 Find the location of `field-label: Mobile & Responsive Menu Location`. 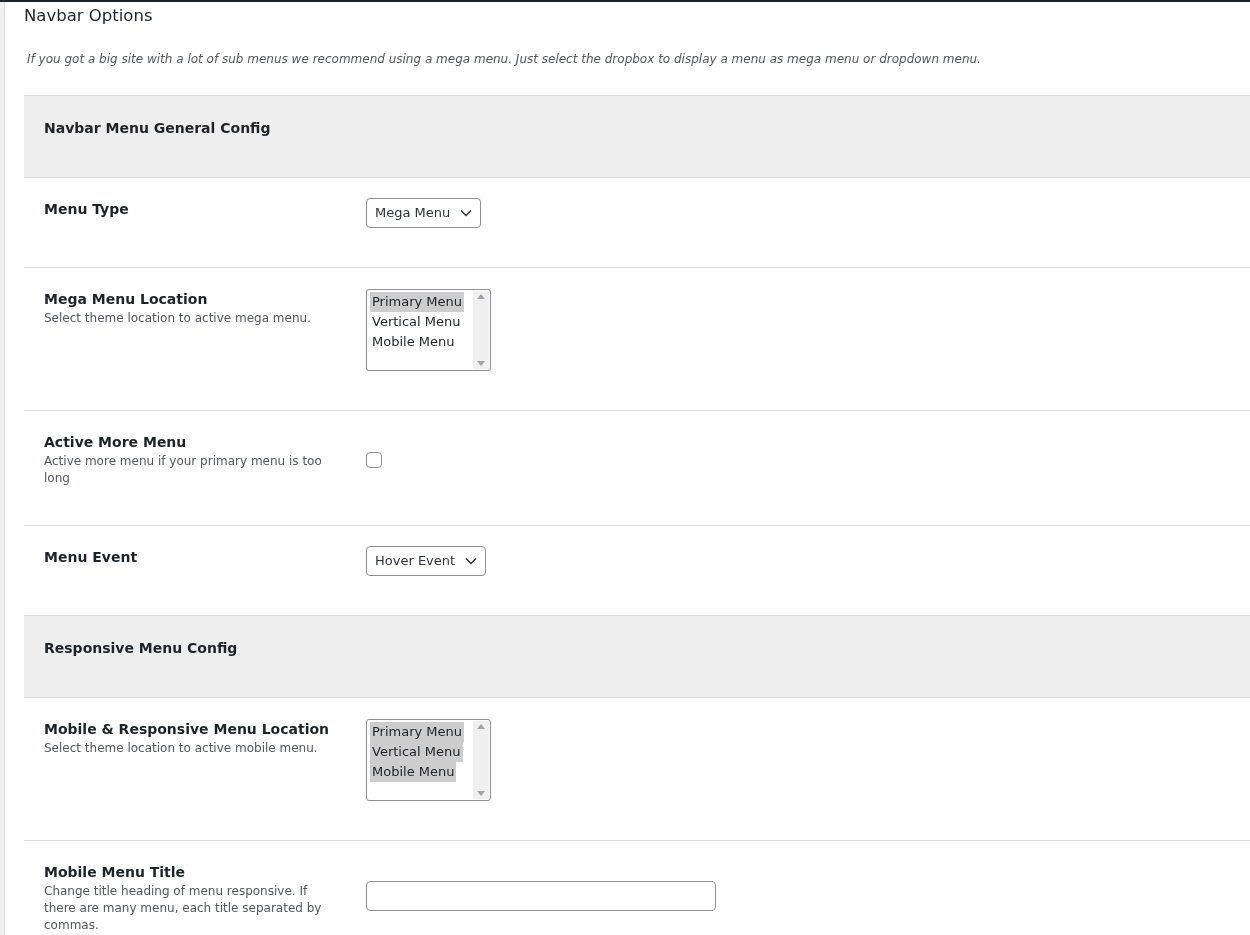

field-label: Mobile & Responsive Menu Location is located at coordinates (187, 729).